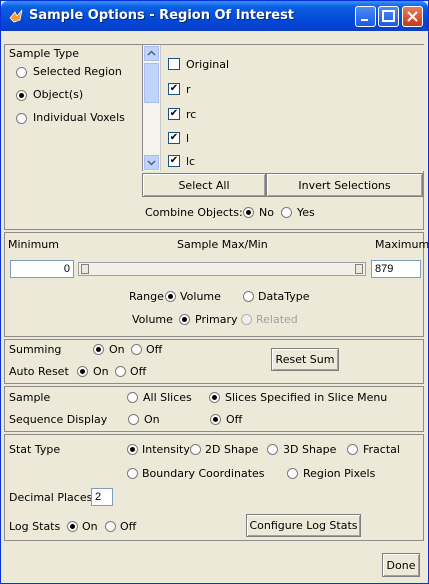 The width and height of the screenshot is (429, 584). Describe the element at coordinates (21, 72) in the screenshot. I see `radio-selected-region` at that location.